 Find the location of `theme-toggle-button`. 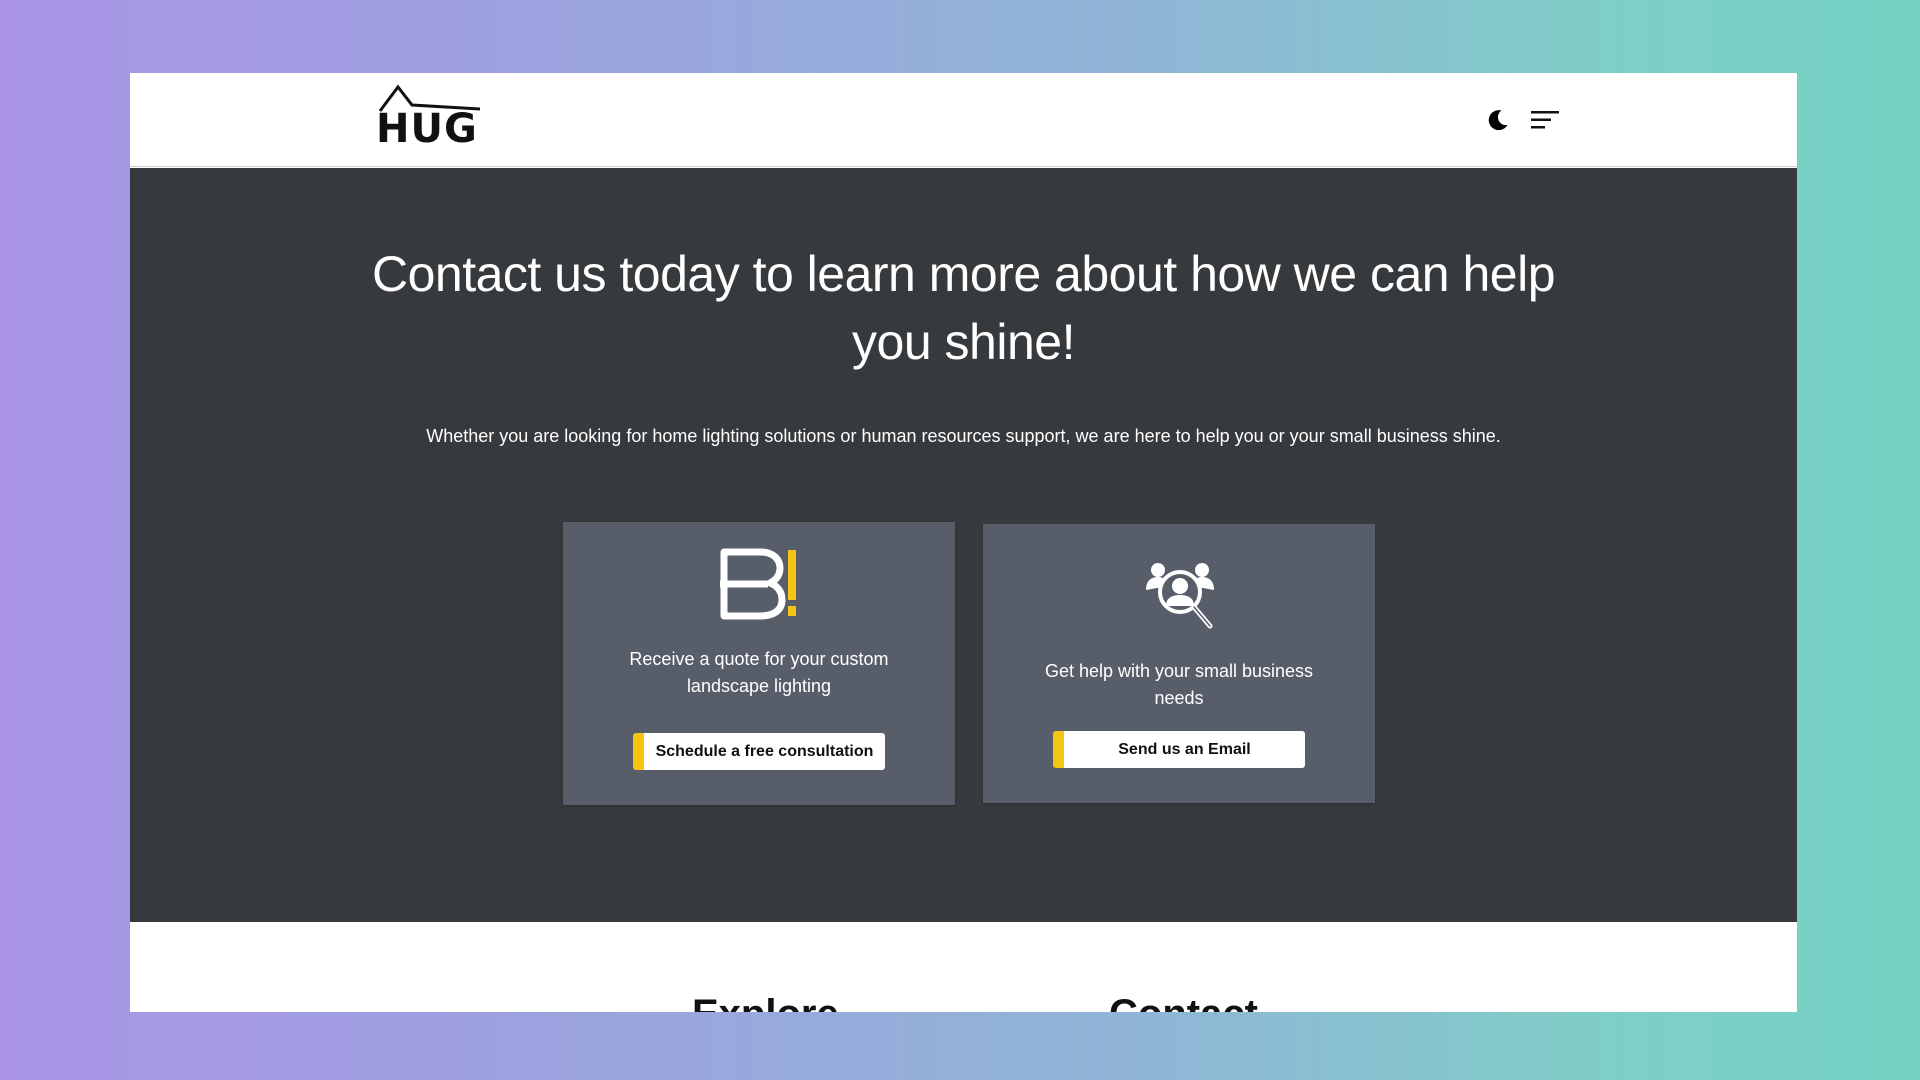

theme-toggle-button is located at coordinates (1498, 120).